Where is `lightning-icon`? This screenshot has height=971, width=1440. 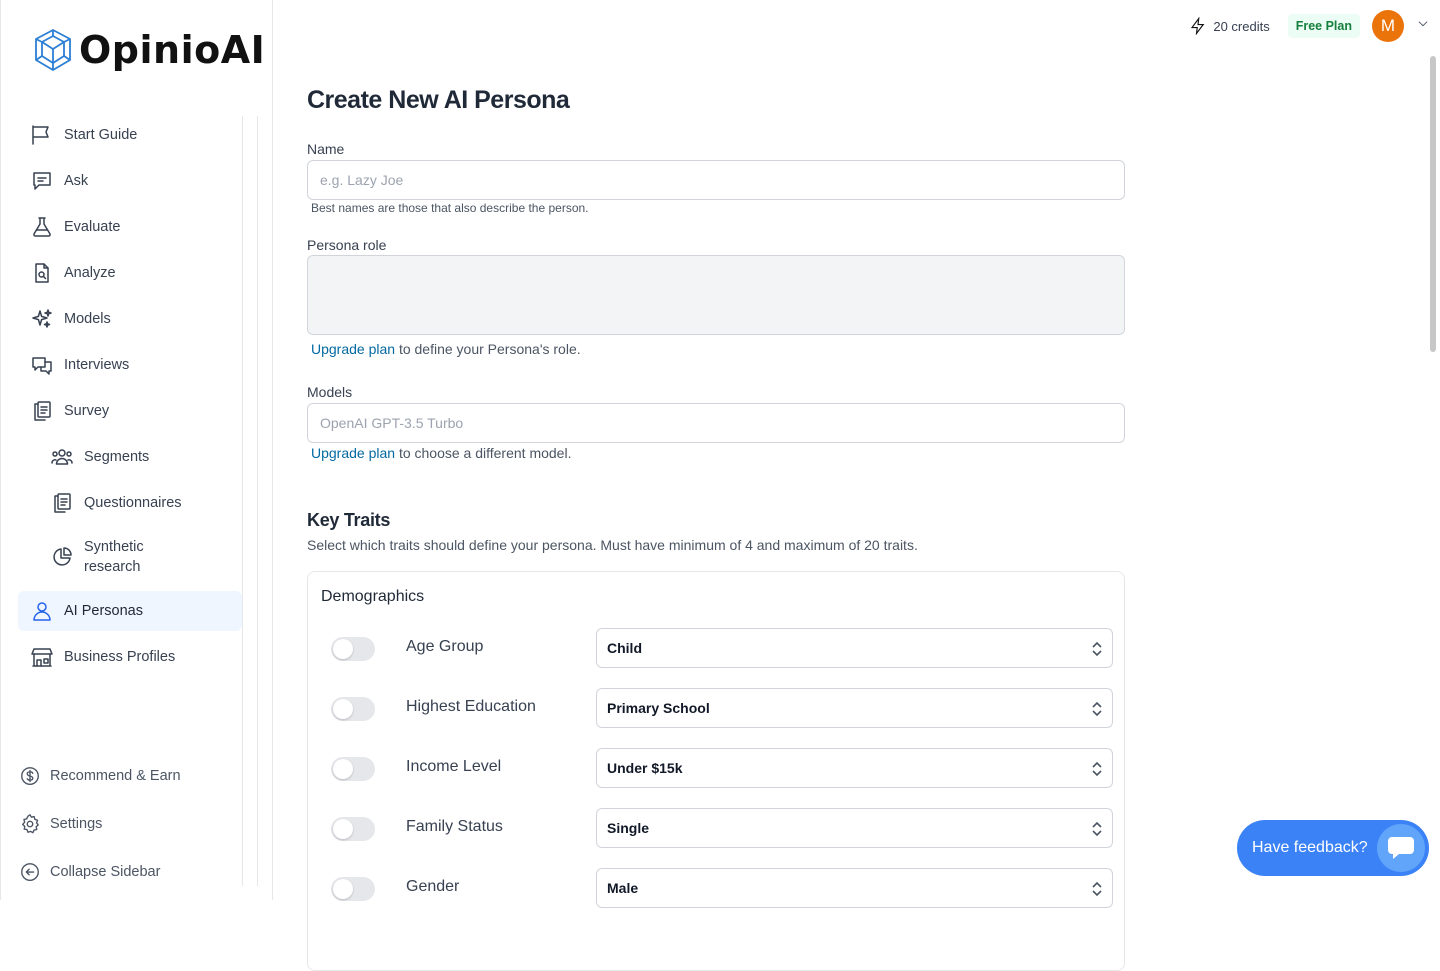
lightning-icon is located at coordinates (1198, 26).